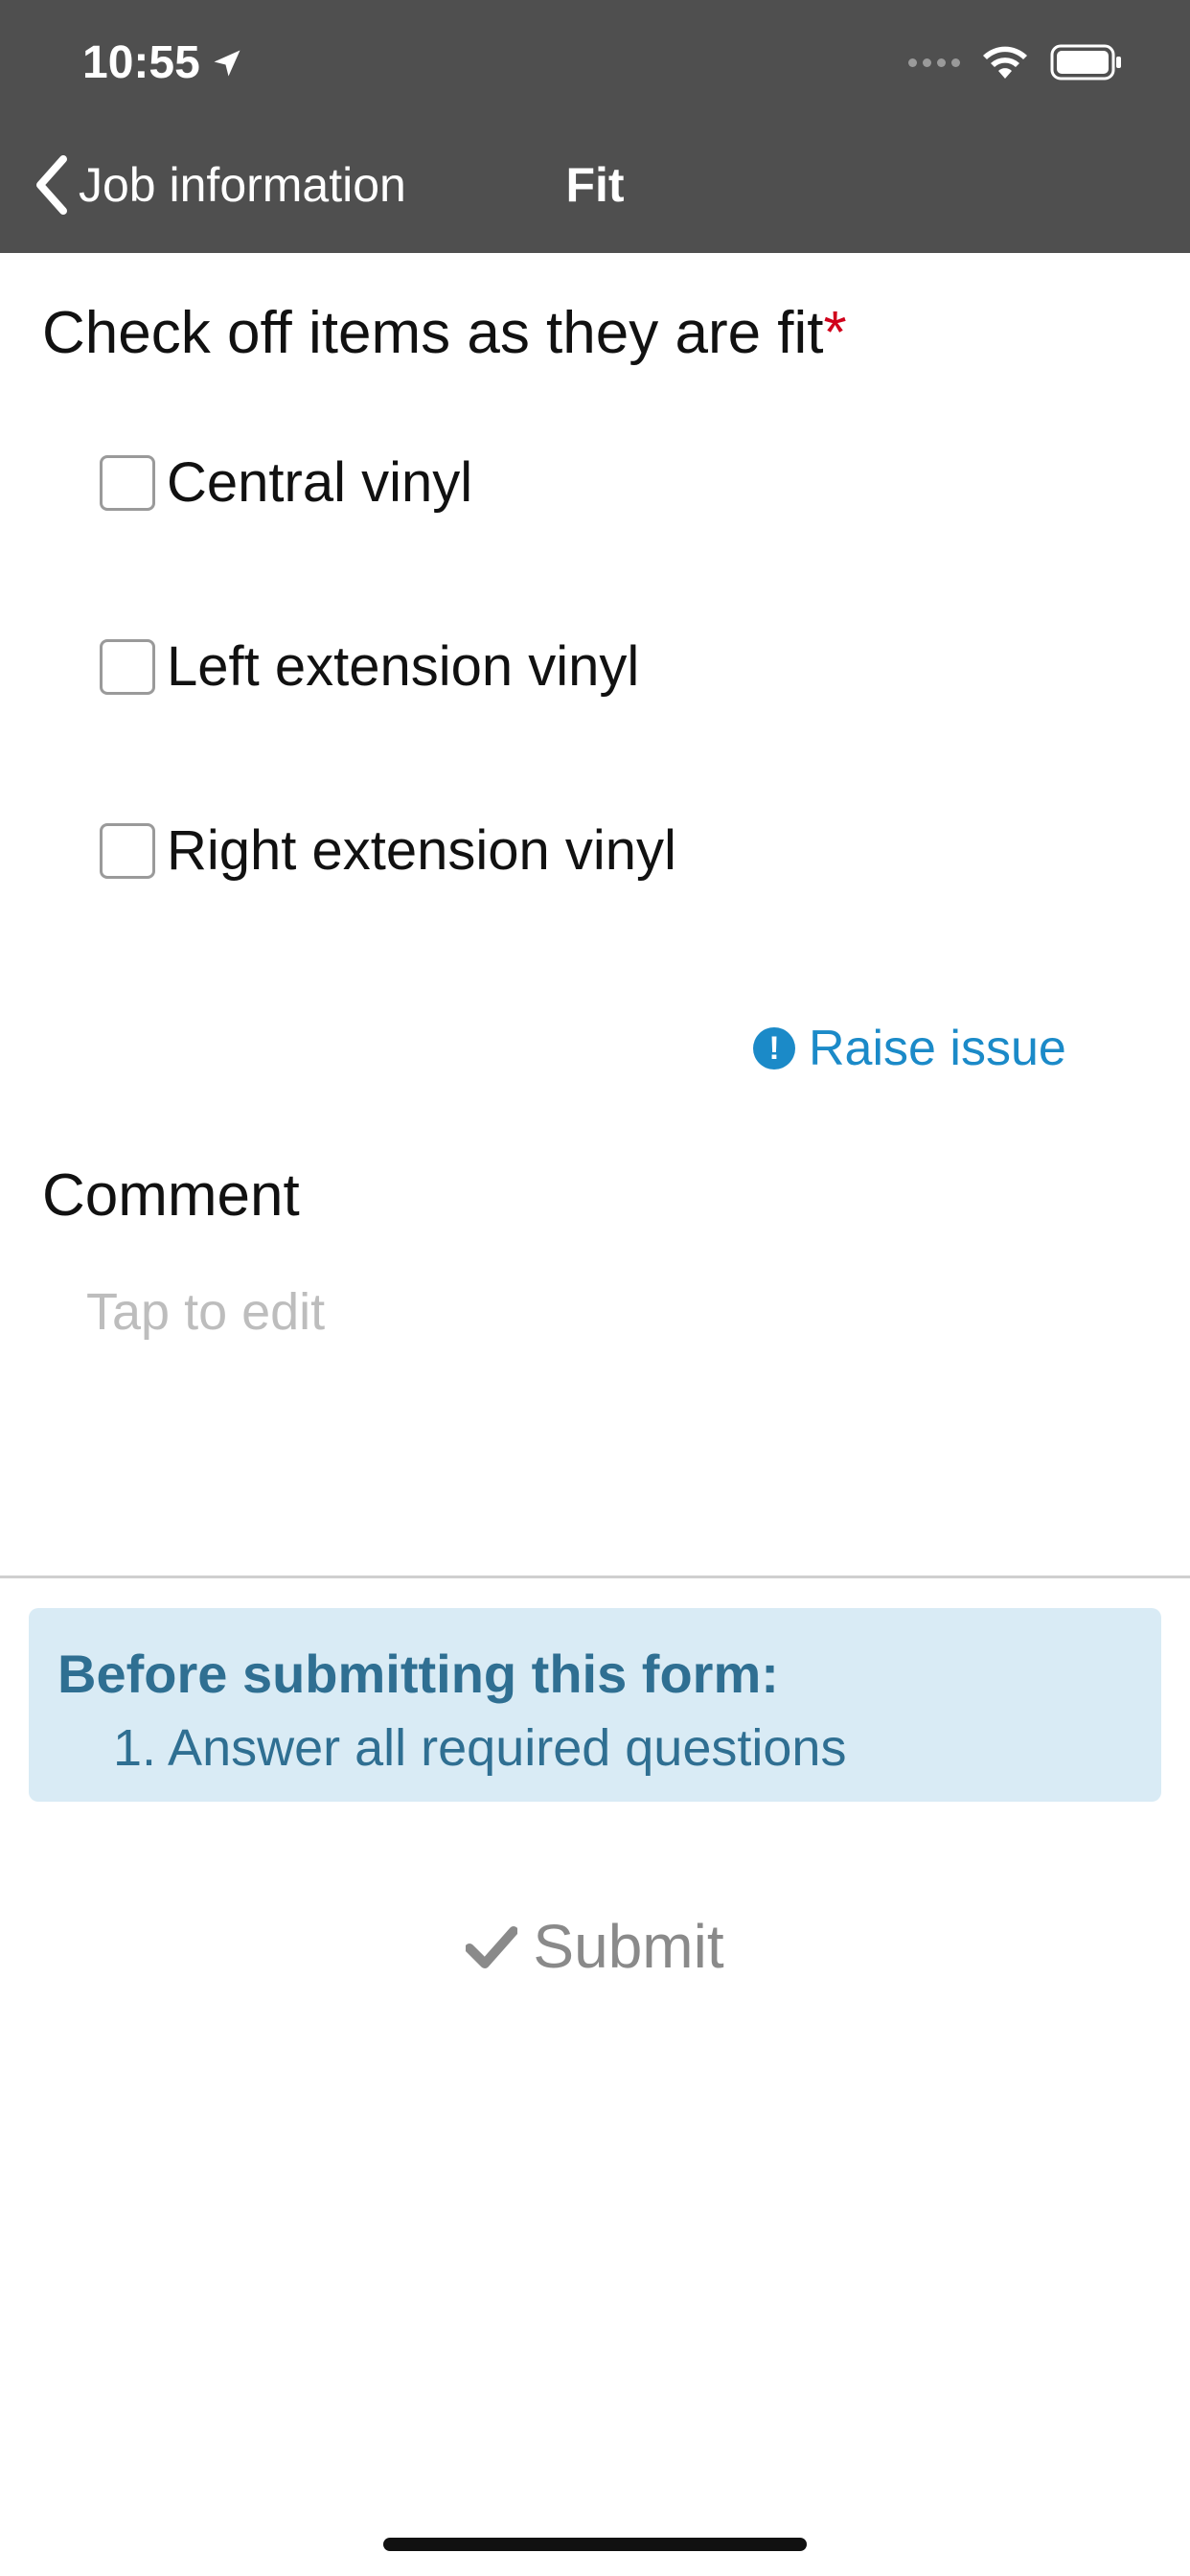 The width and height of the screenshot is (1190, 2576). I want to click on battery-icon, so click(1085, 62).